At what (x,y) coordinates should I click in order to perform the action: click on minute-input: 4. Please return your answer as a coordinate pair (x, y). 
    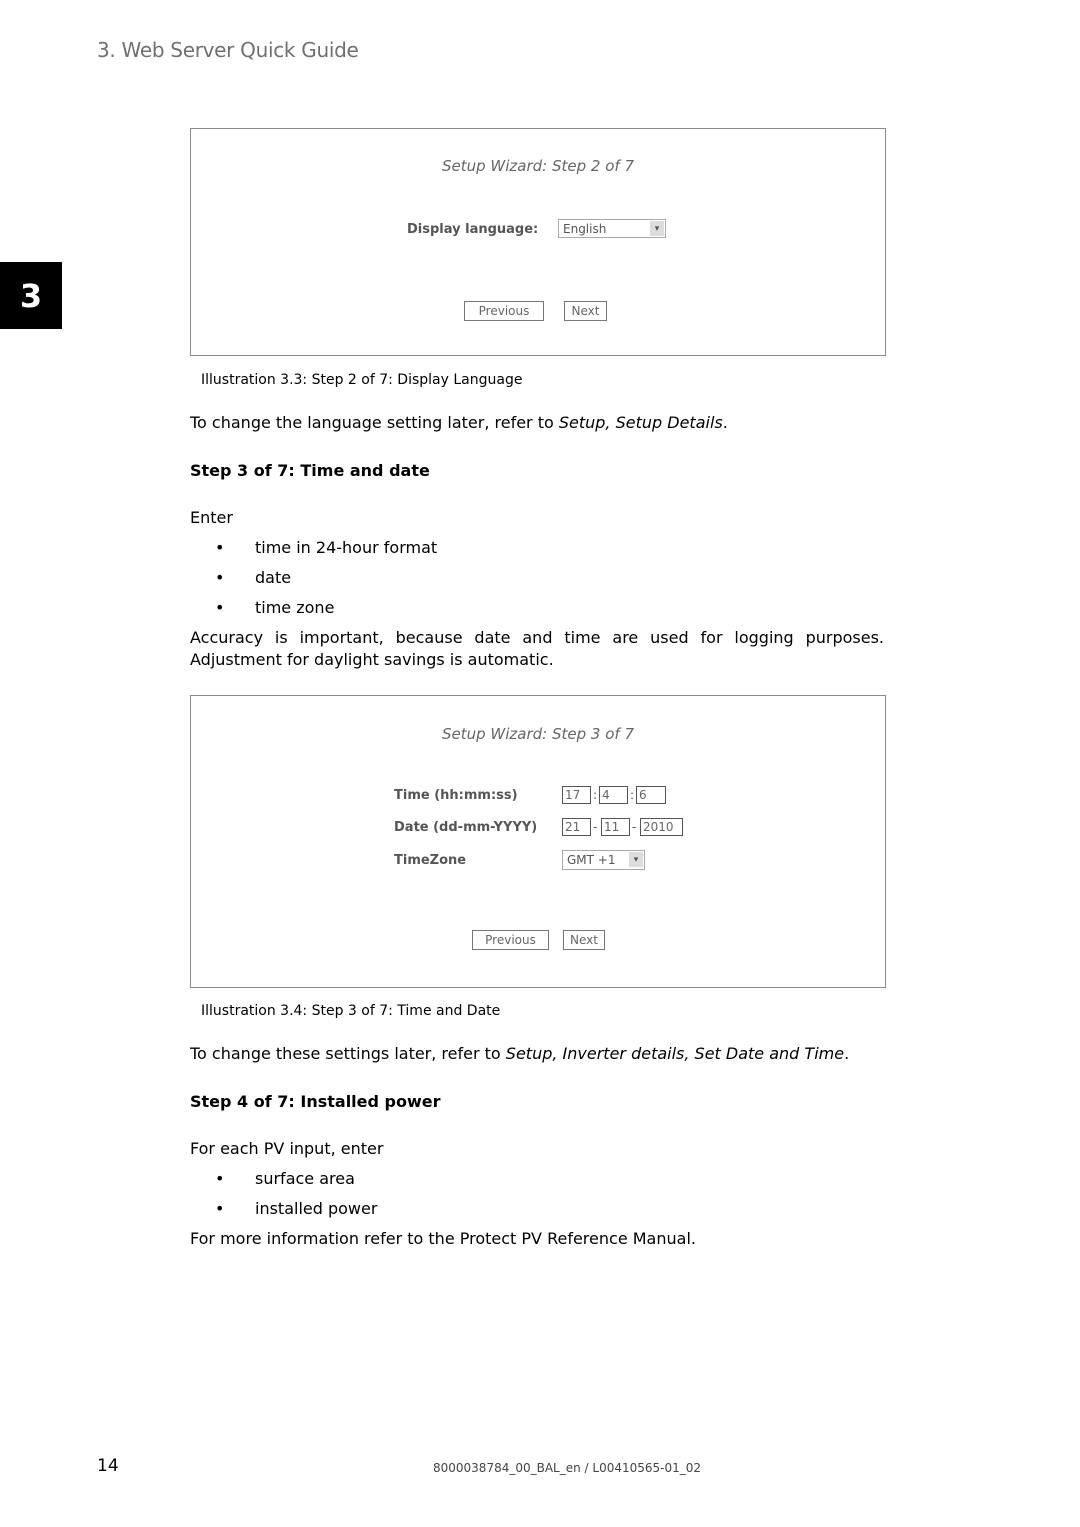
    Looking at the image, I should click on (613, 795).